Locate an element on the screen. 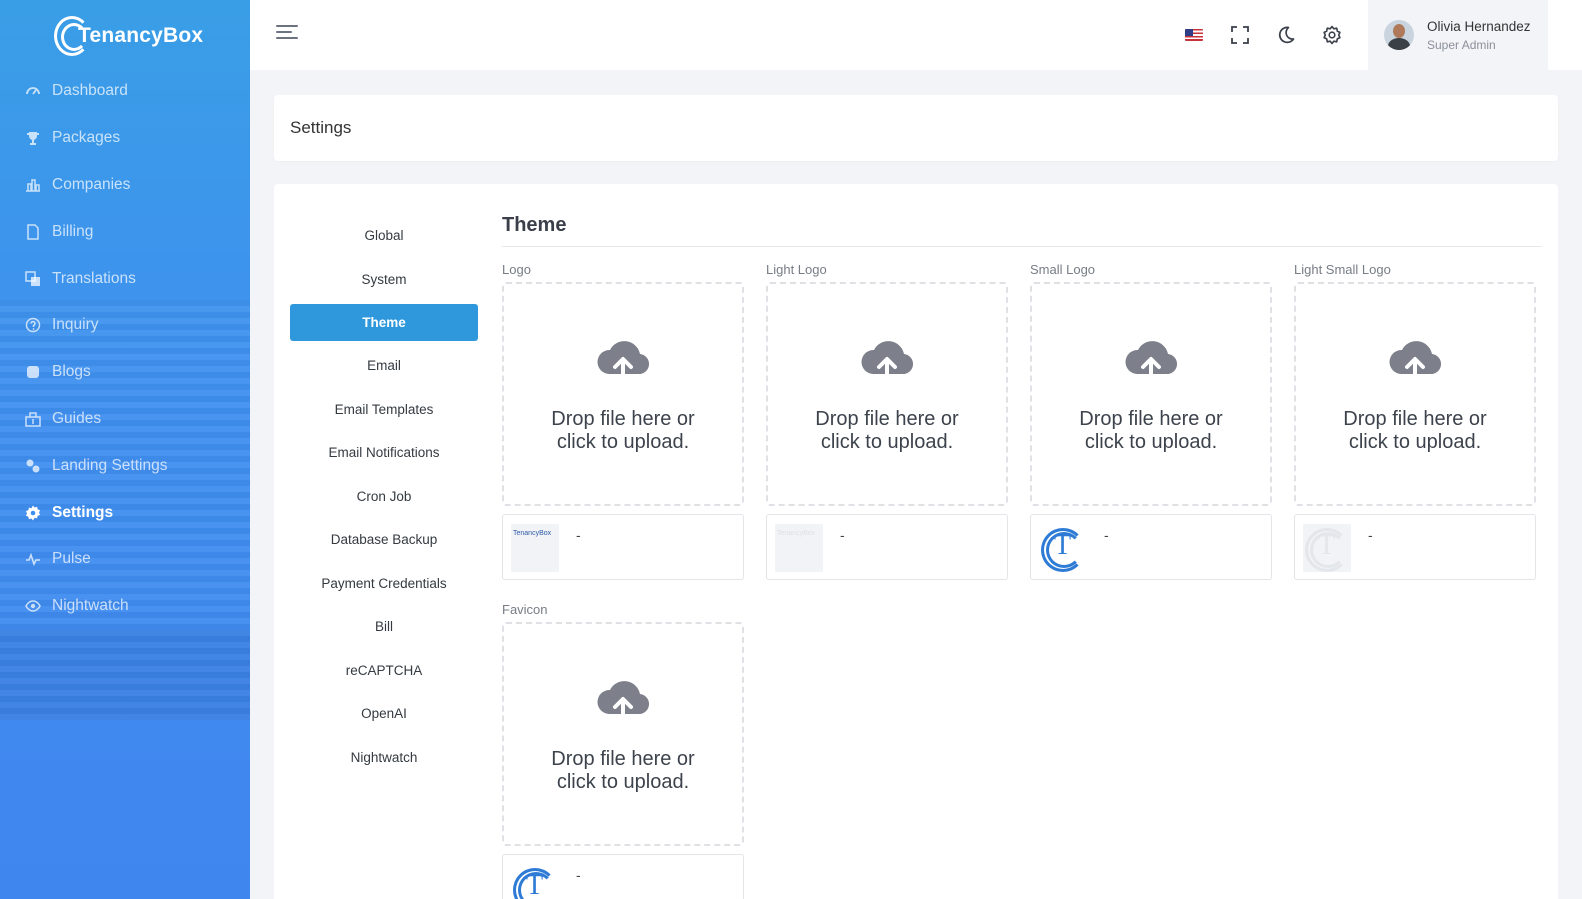  sidebar-item-dashboard: Dashboard is located at coordinates (125, 91).